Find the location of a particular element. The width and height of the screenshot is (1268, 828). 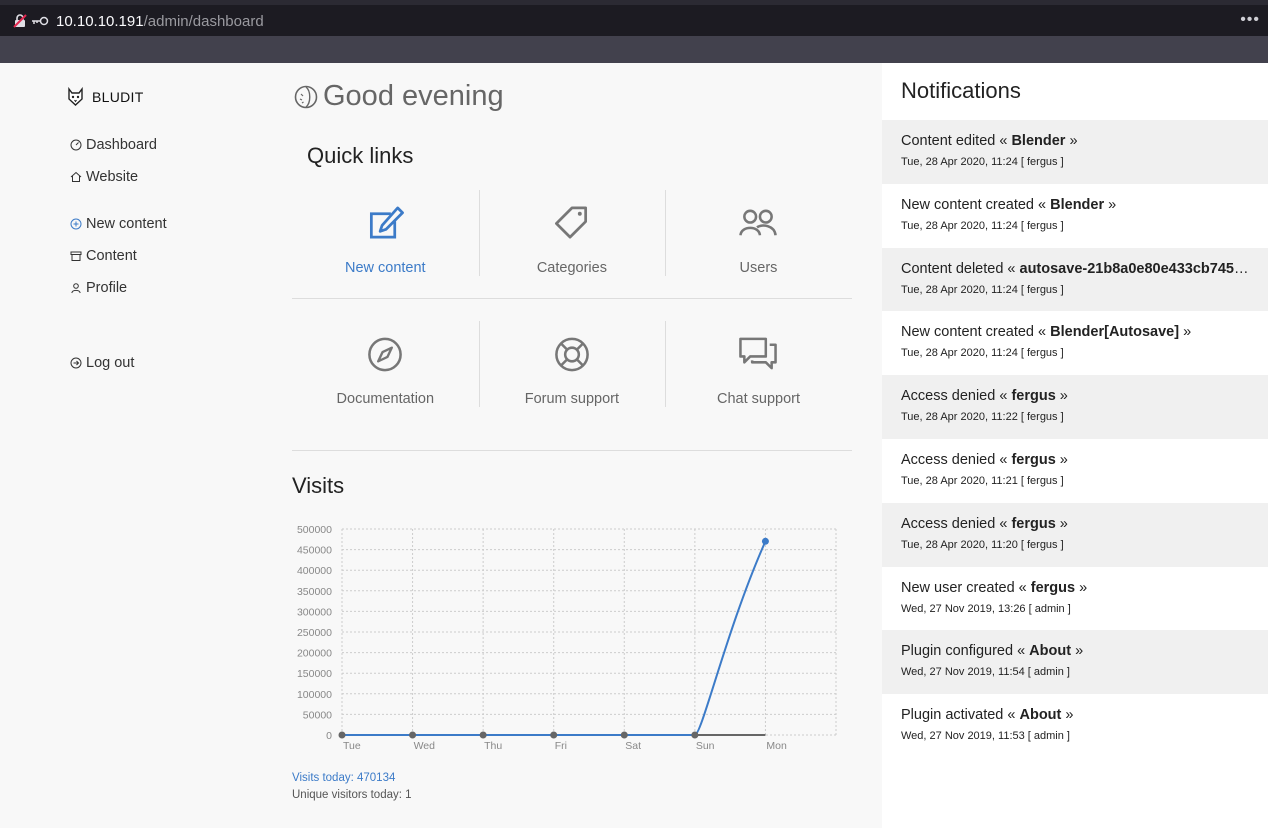

sidebar-item-dashboard: Dashboard is located at coordinates (113, 145).